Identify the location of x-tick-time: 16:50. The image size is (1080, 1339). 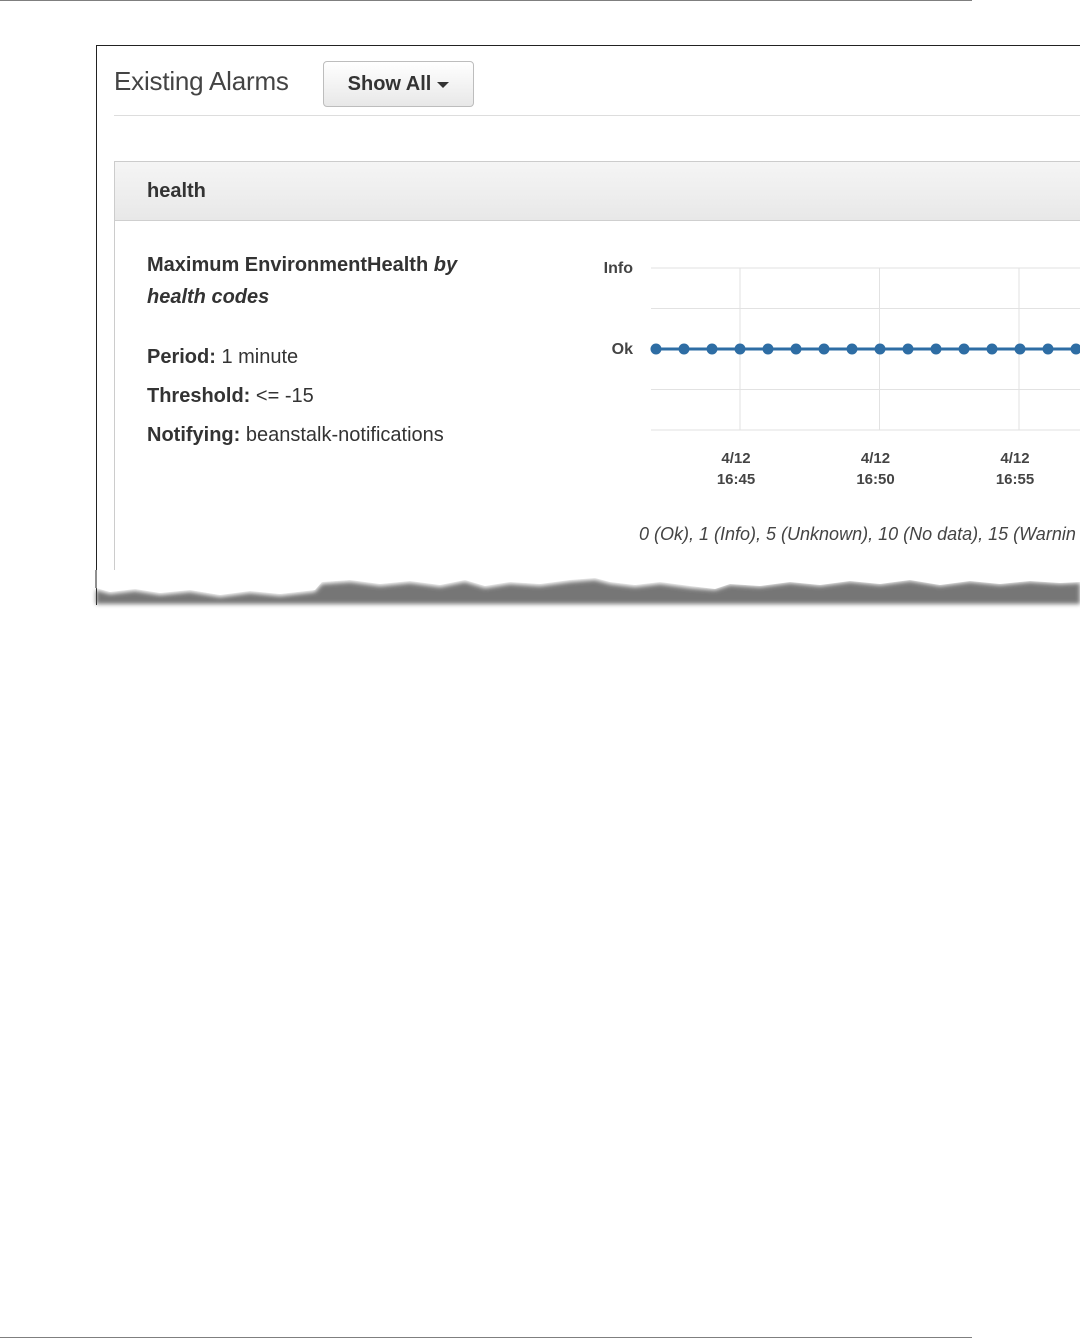
(875, 479).